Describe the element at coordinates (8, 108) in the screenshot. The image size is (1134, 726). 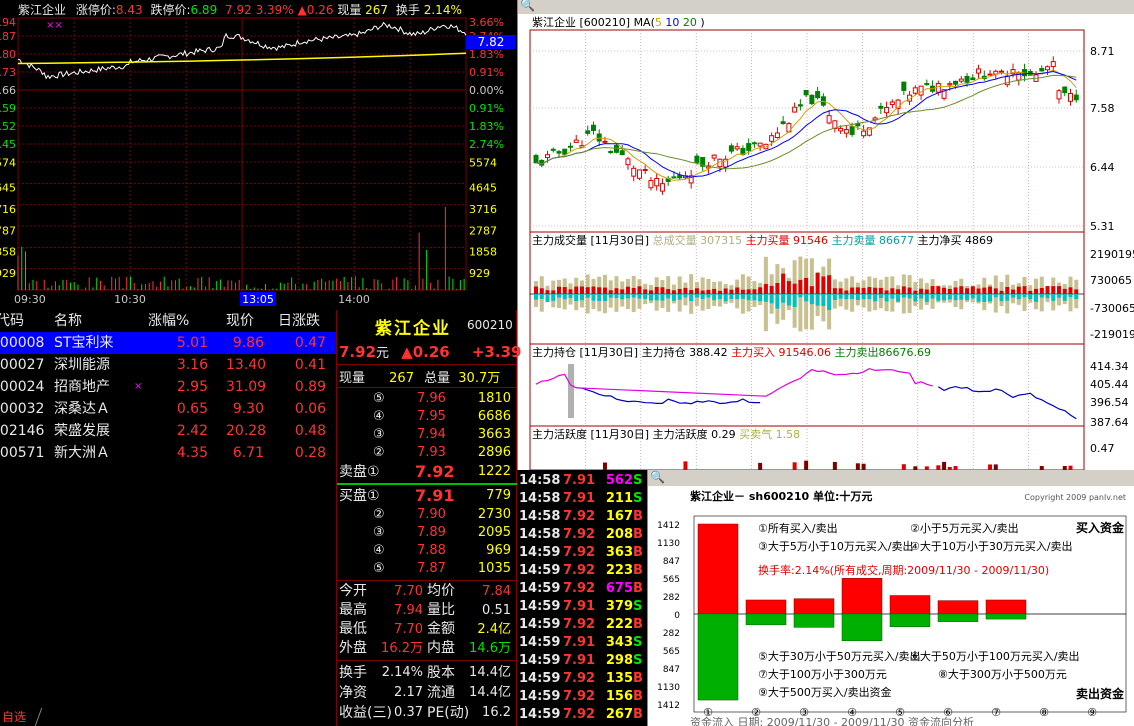
I see `price-tick-label: 7.59` at that location.